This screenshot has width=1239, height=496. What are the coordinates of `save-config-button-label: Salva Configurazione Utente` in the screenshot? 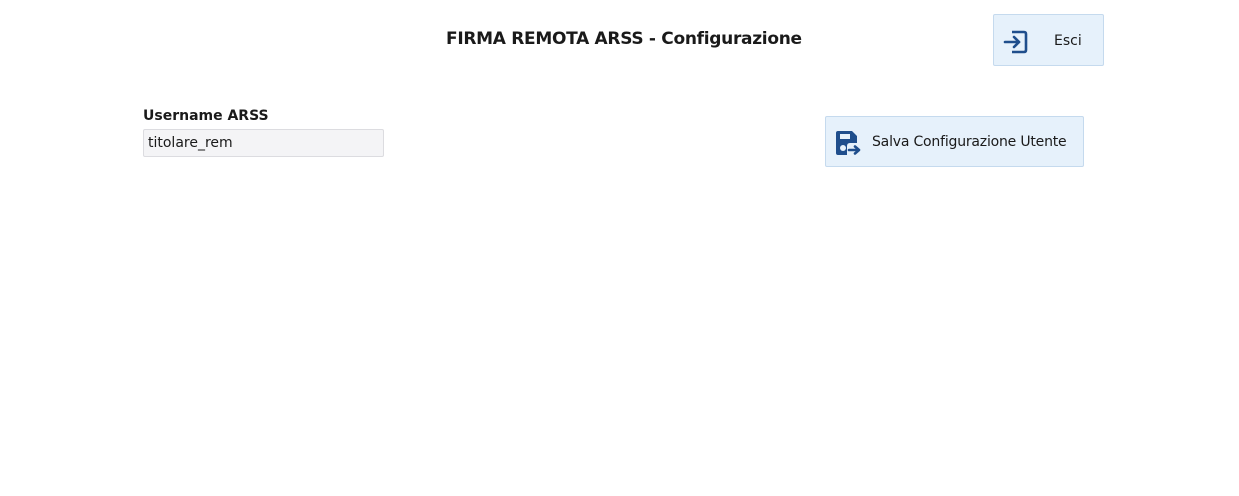 It's located at (969, 142).